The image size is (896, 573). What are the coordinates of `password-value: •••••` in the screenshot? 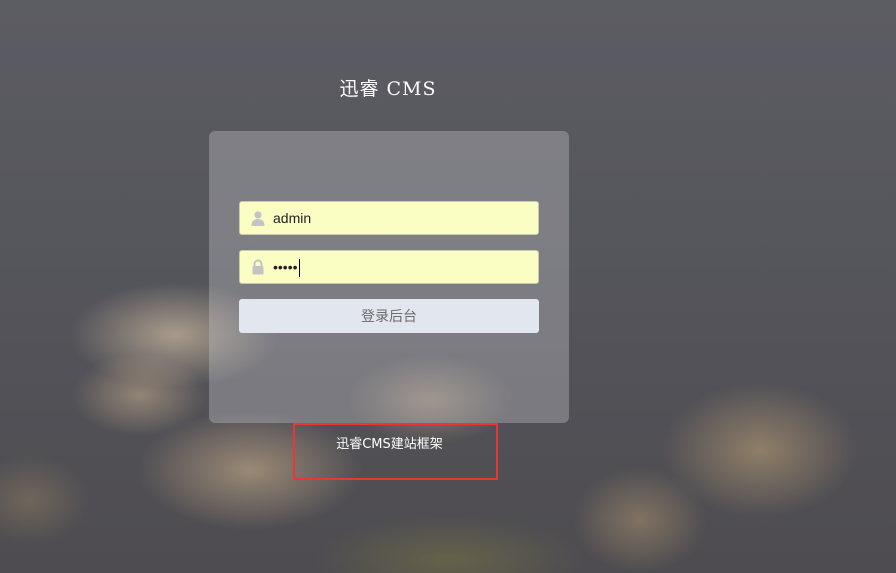 It's located at (286, 267).